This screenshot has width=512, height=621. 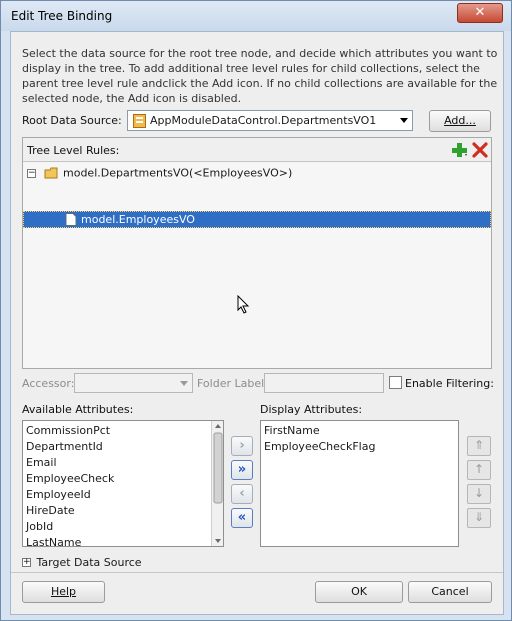 What do you see at coordinates (50, 173) in the screenshot?
I see `folder-icon` at bounding box center [50, 173].